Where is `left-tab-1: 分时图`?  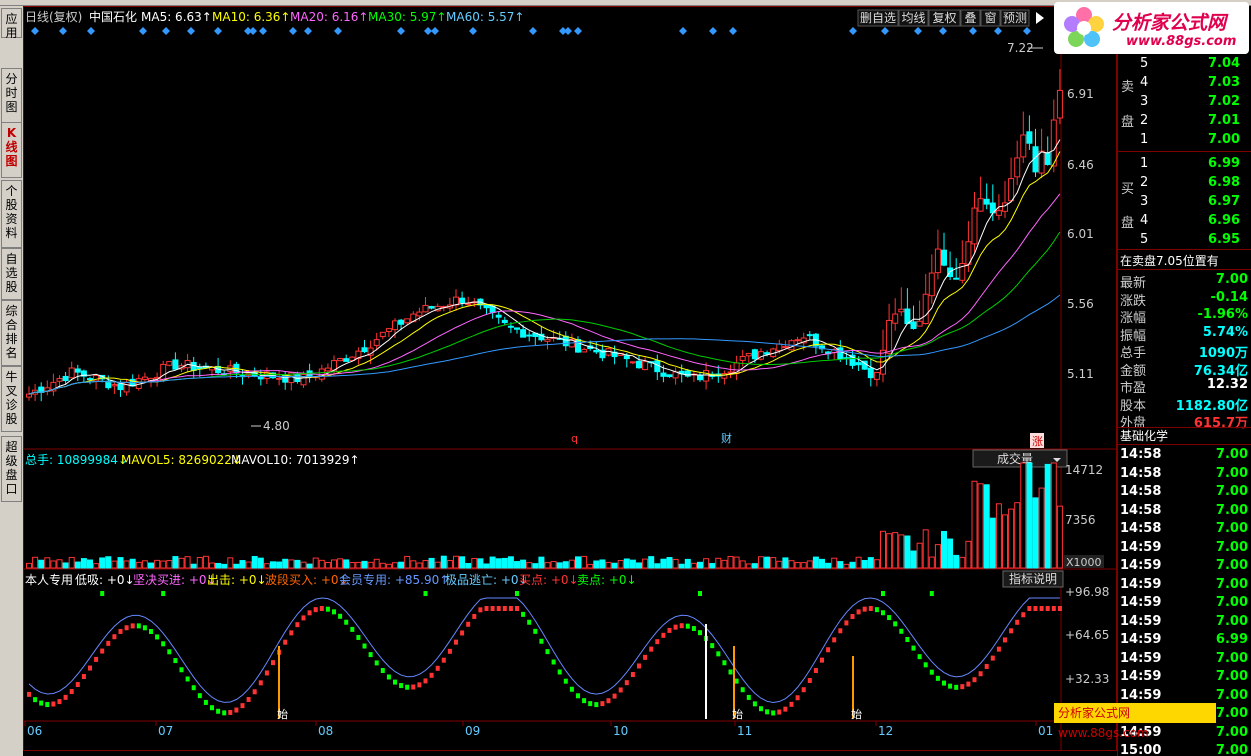 left-tab-1: 分时图 is located at coordinates (11, 96).